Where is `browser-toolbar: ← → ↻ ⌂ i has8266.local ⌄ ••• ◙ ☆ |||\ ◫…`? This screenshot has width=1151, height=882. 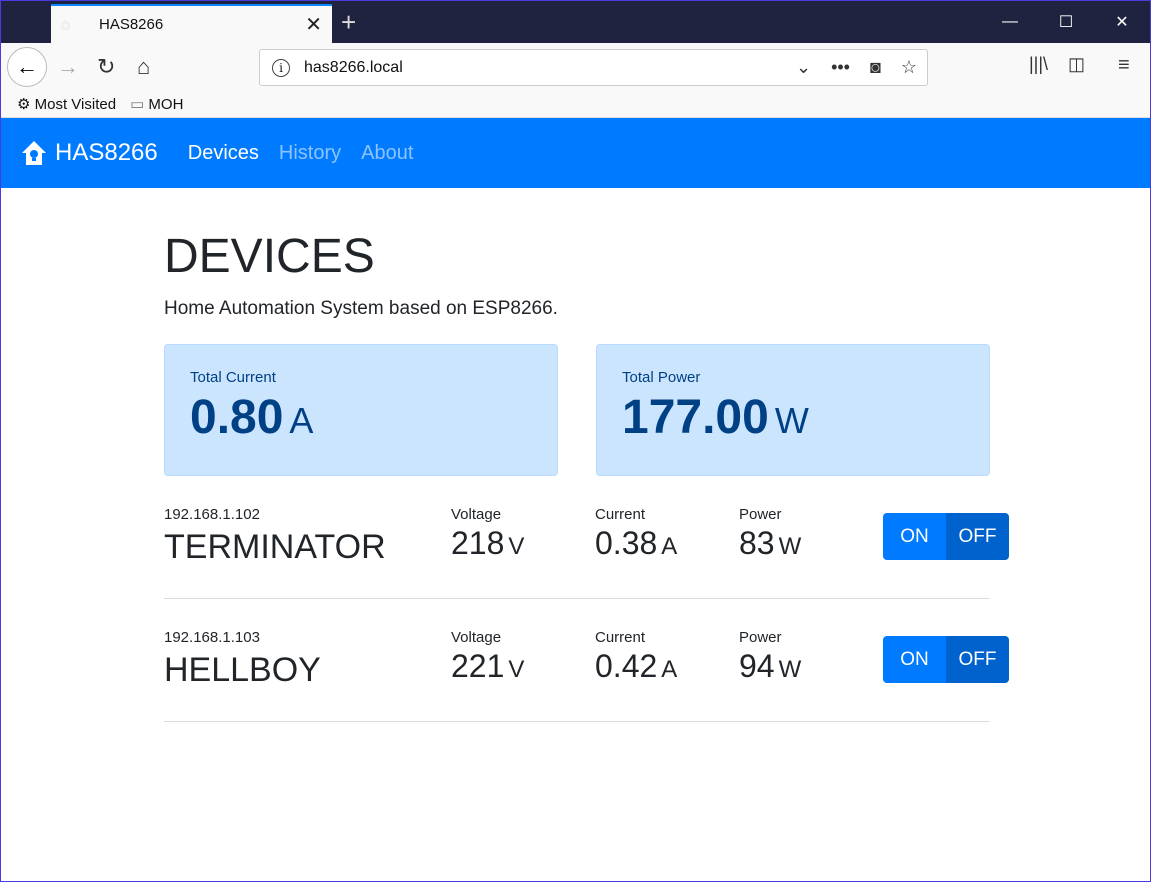 browser-toolbar: ← → ↻ ⌂ i has8266.local ⌄ ••• ◙ ☆ |||\ ◫… is located at coordinates (575, 67).